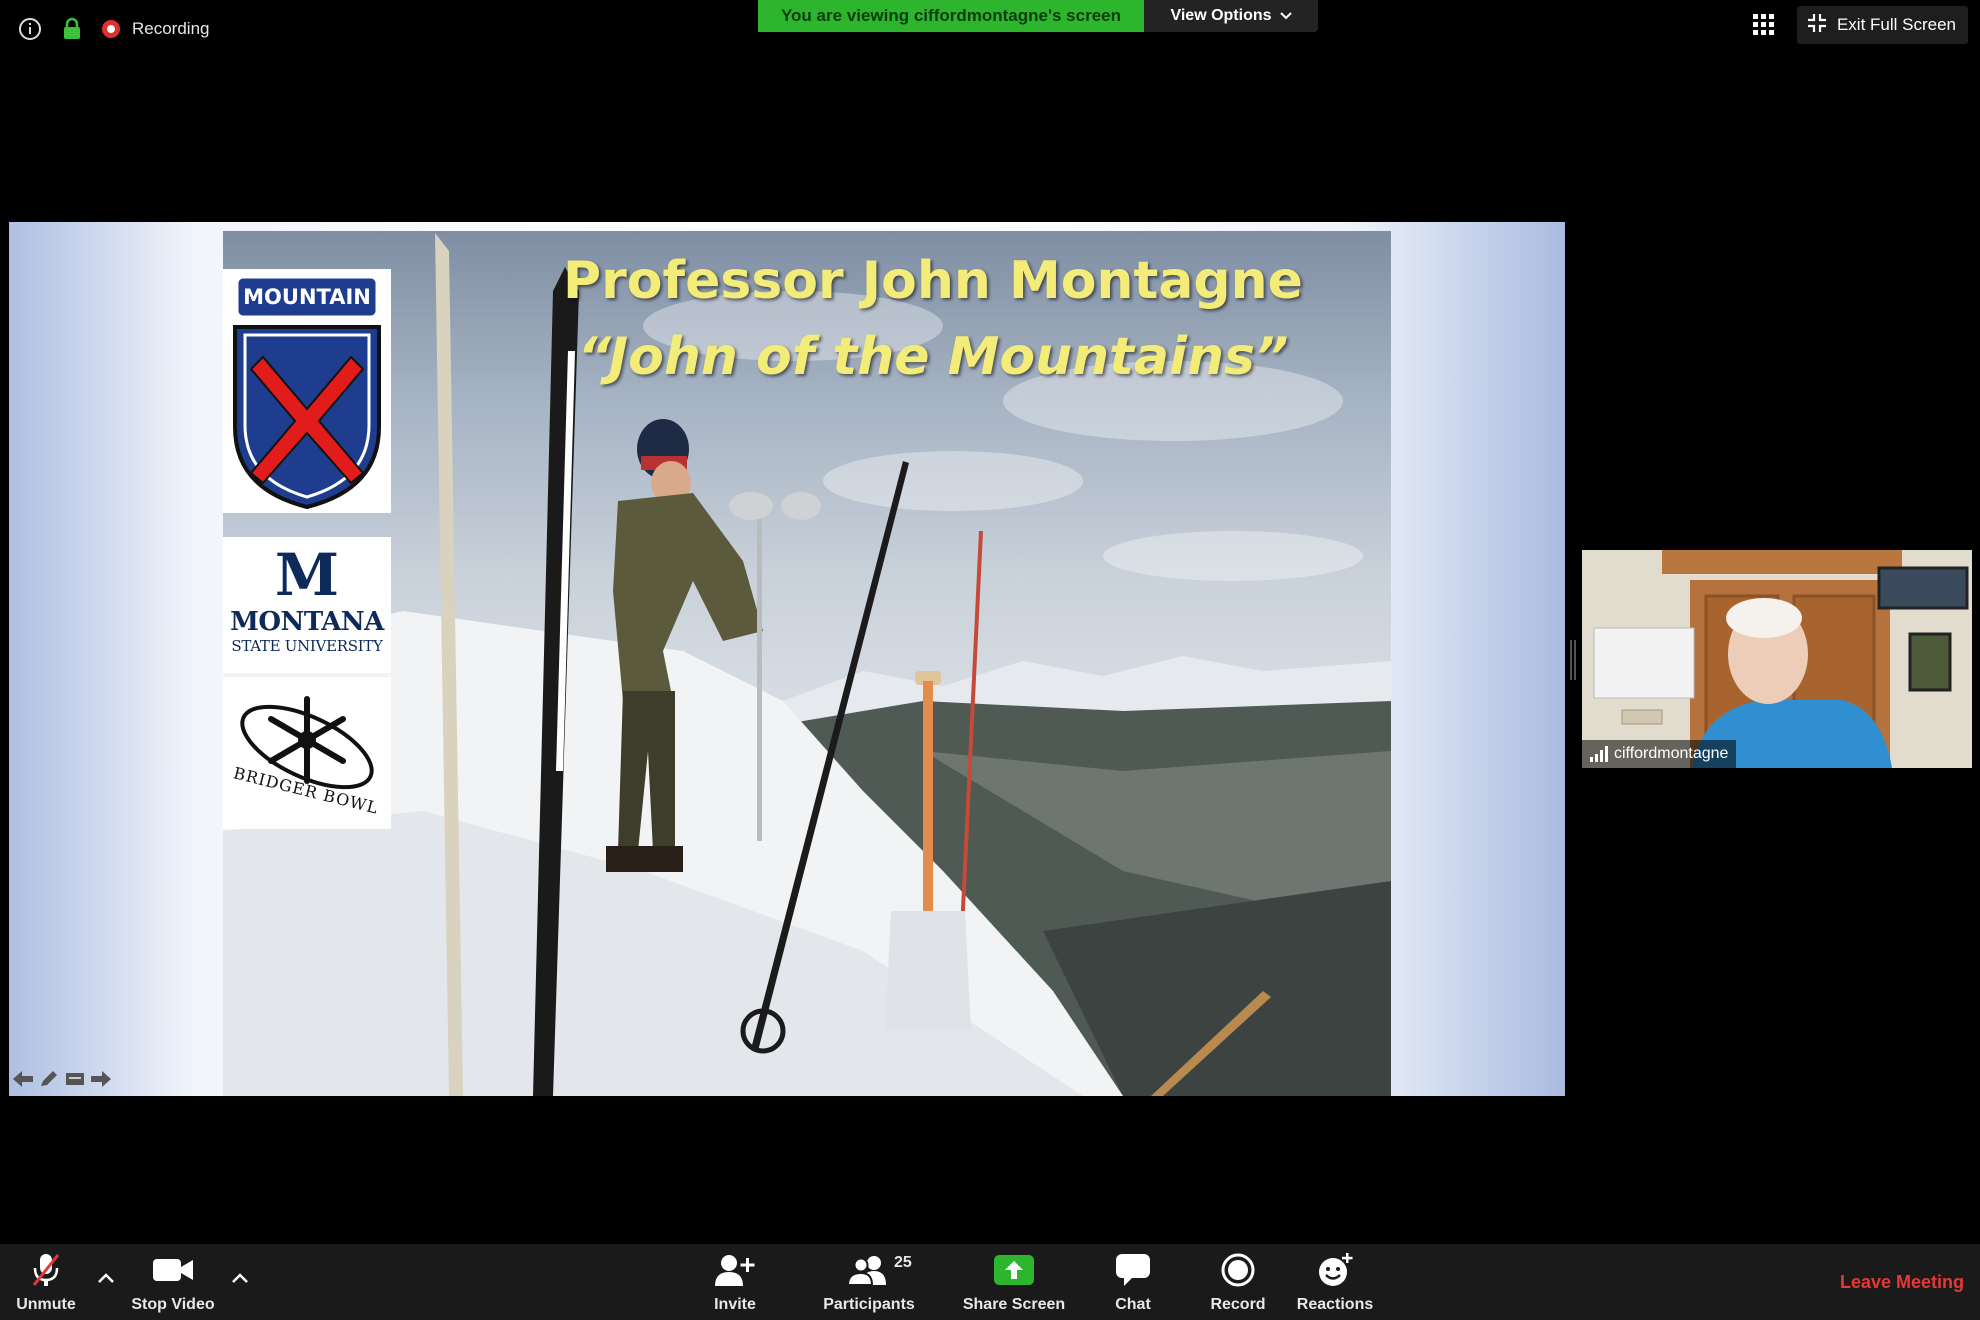 The width and height of the screenshot is (1980, 1320). I want to click on share-screen-label: Share Screen, so click(1014, 1304).